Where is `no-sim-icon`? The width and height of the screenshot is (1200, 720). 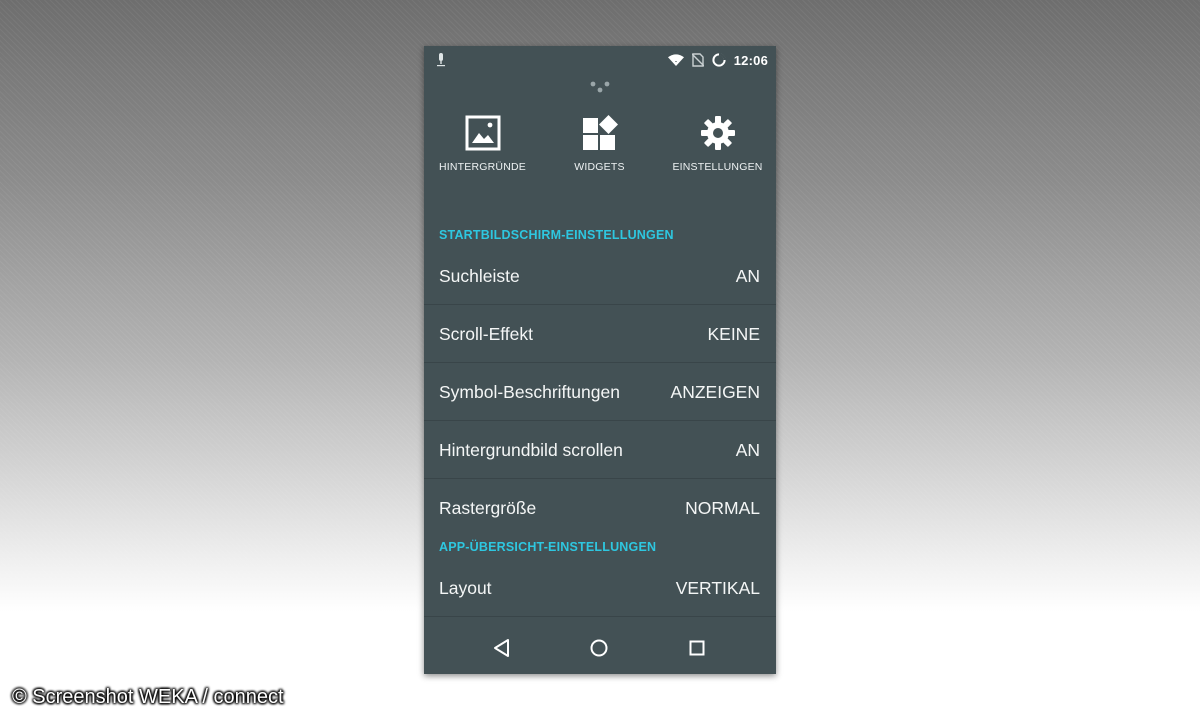 no-sim-icon is located at coordinates (697, 60).